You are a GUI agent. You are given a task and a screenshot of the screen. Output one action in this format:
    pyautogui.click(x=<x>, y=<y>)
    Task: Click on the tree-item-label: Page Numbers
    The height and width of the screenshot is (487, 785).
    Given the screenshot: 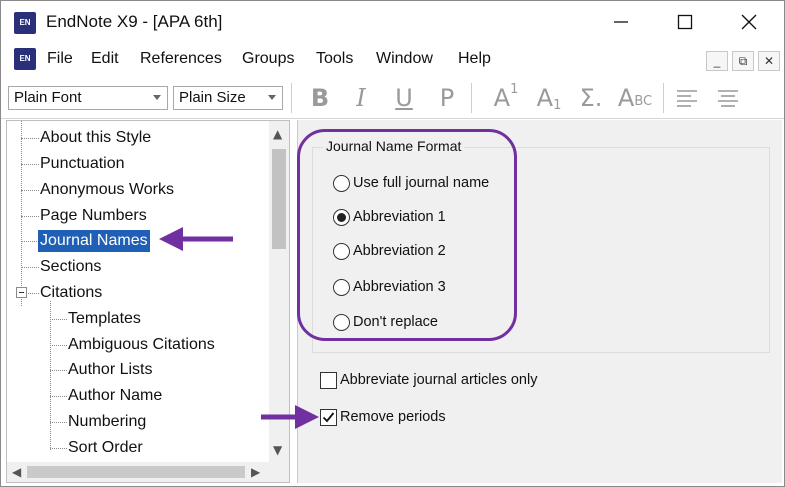 What is the action you would take?
    pyautogui.click(x=93, y=215)
    